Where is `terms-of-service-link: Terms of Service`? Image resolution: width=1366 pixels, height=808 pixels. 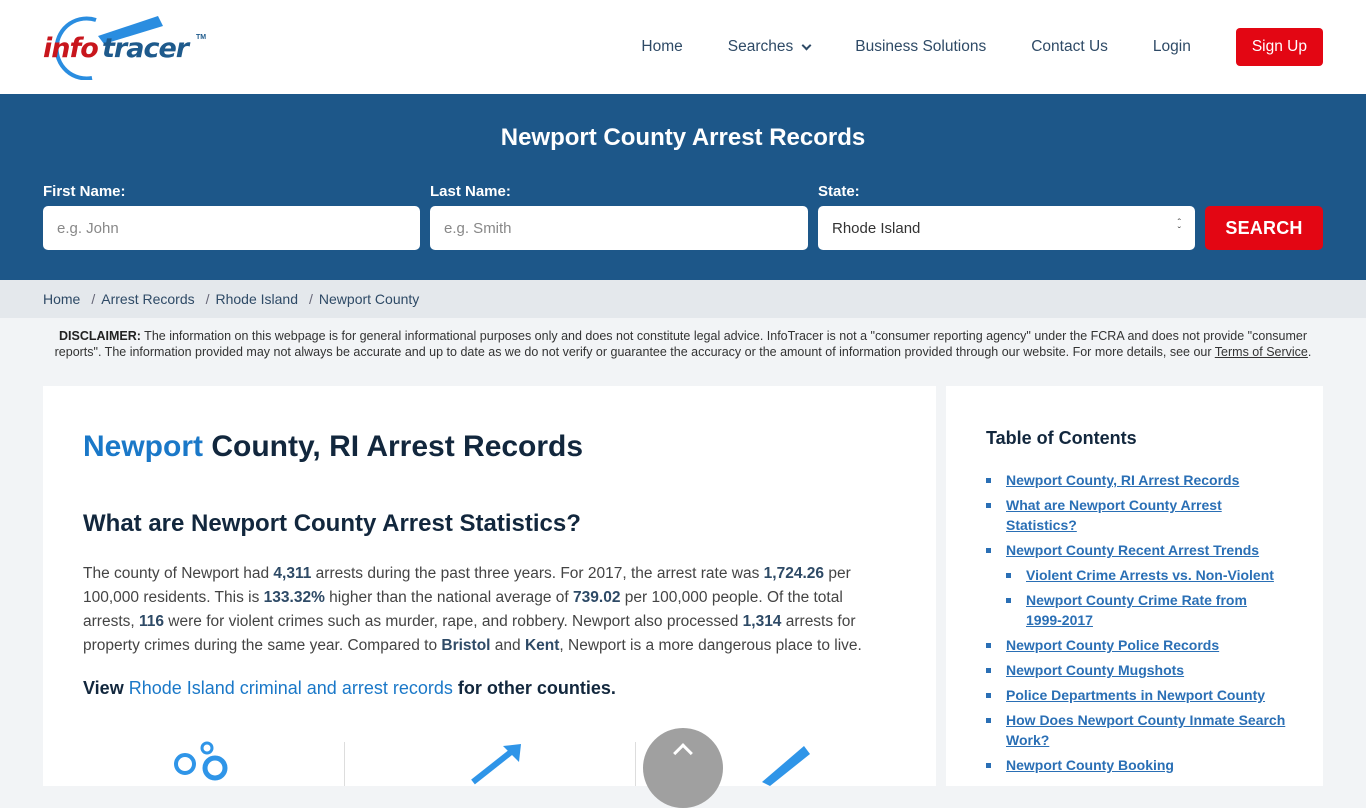
terms-of-service-link: Terms of Service is located at coordinates (1261, 352).